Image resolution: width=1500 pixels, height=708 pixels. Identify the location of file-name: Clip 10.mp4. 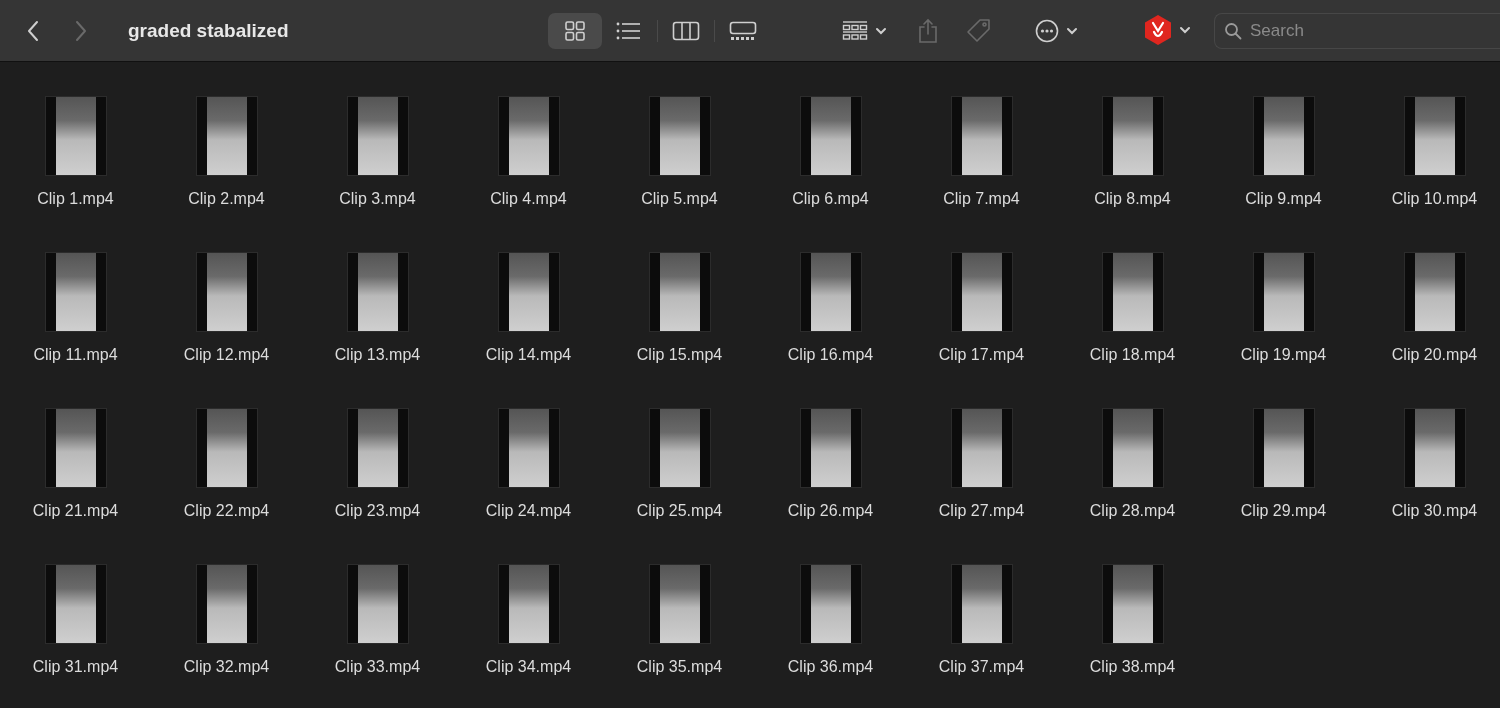
(1434, 199).